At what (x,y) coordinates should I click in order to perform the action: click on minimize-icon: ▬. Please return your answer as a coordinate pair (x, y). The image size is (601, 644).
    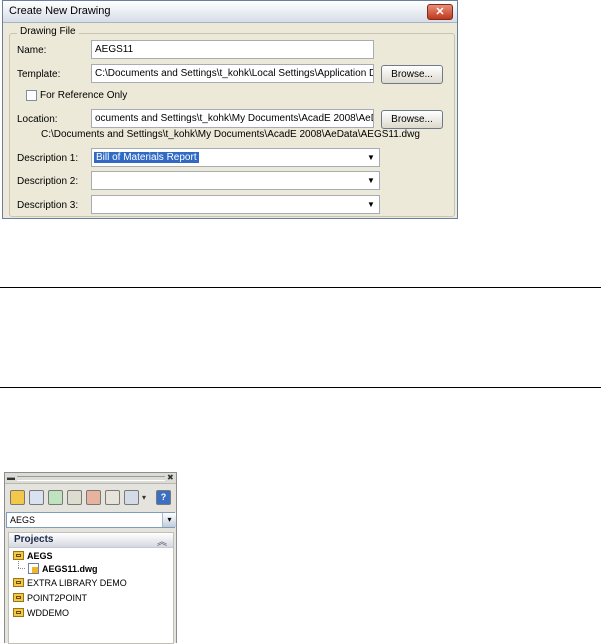
    Looking at the image, I should click on (11, 477).